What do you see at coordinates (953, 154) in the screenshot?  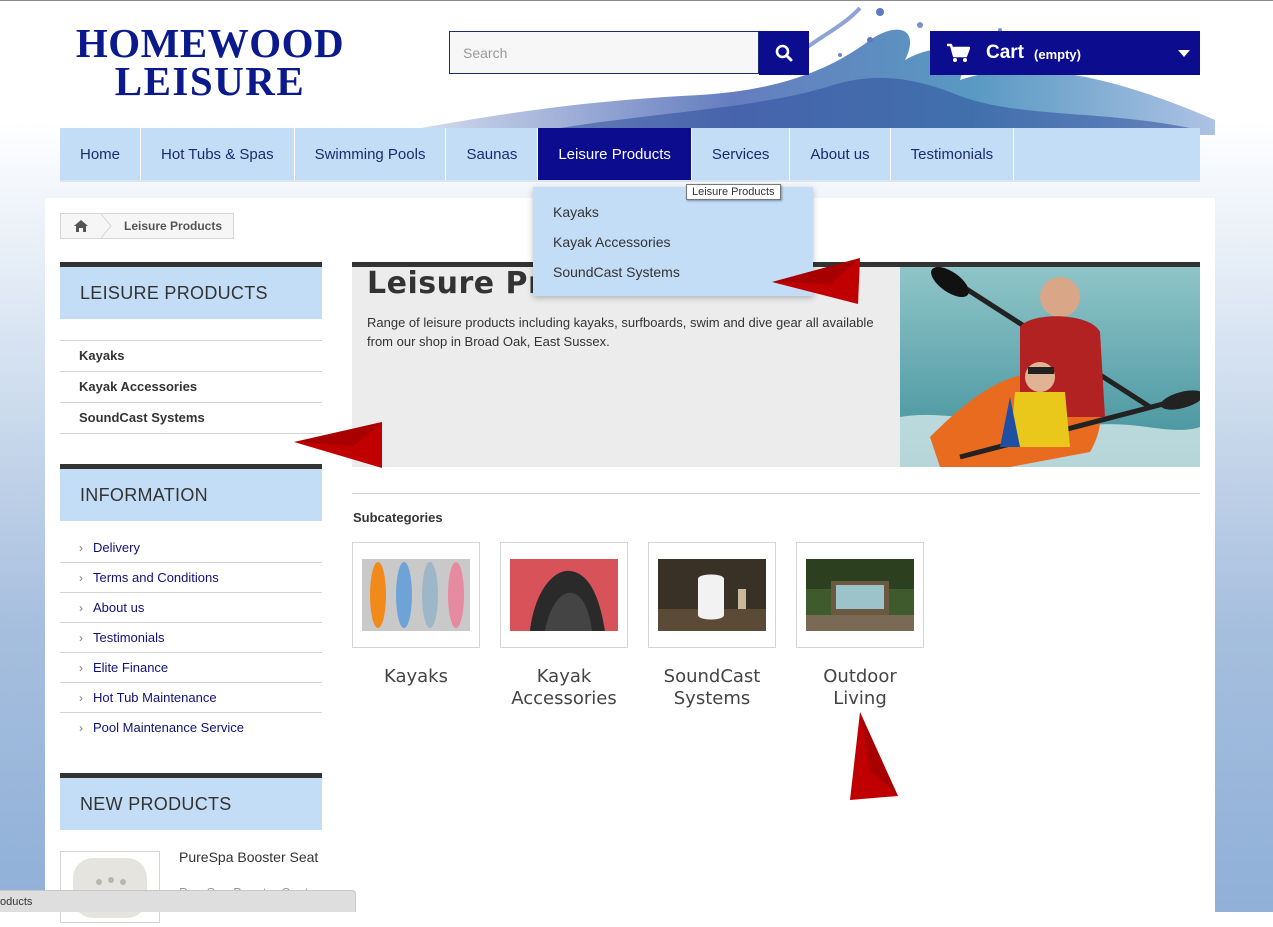 I see `nav-item-testimonials: Testimonials` at bounding box center [953, 154].